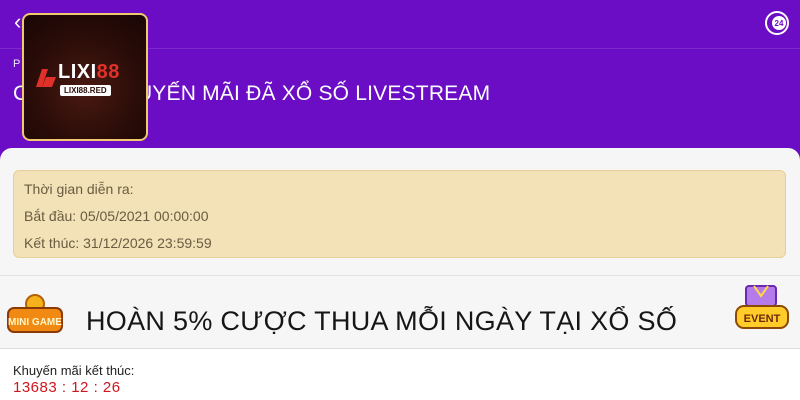  What do you see at coordinates (17, 64) in the screenshot?
I see `breadcrumb-label: P` at bounding box center [17, 64].